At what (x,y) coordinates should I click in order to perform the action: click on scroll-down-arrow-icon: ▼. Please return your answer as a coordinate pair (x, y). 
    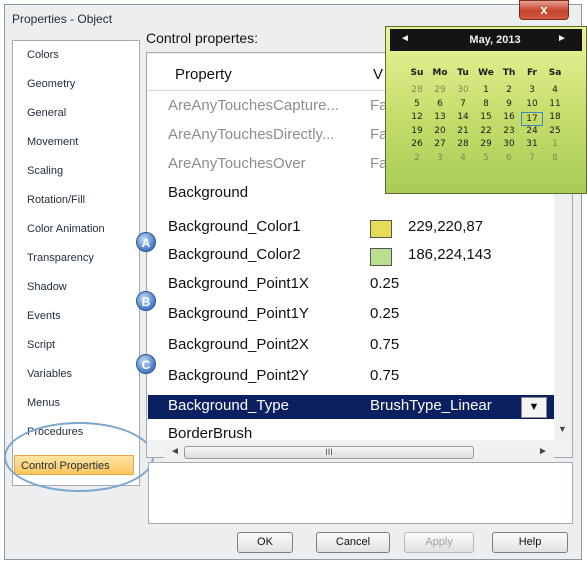
    Looking at the image, I should click on (562, 429).